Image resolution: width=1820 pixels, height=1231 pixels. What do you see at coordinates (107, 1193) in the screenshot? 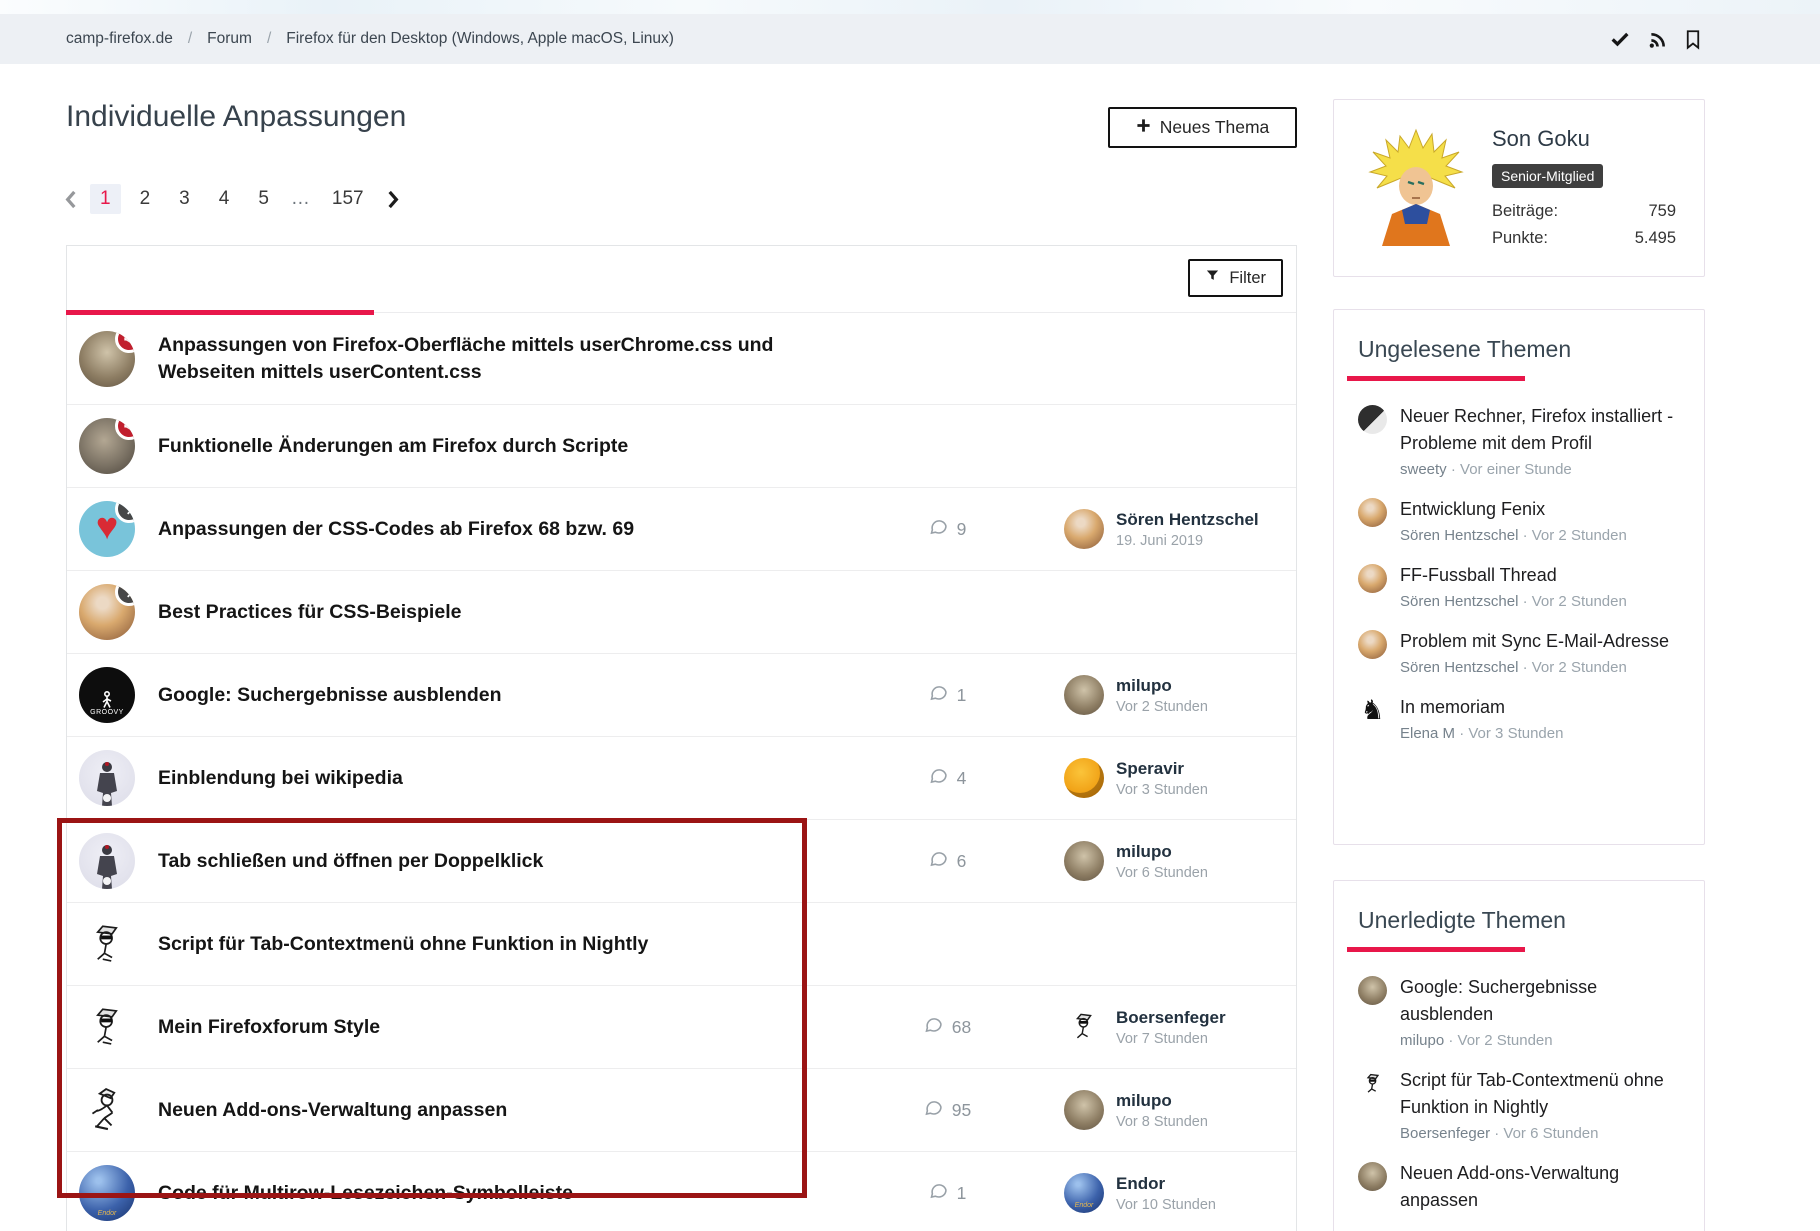
I see `thread-avatar-endor-globe: Endor` at bounding box center [107, 1193].